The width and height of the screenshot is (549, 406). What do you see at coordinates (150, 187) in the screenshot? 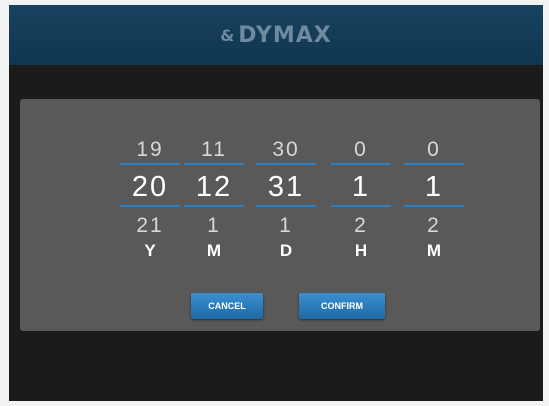
I see `year-current-value: 20` at bounding box center [150, 187].